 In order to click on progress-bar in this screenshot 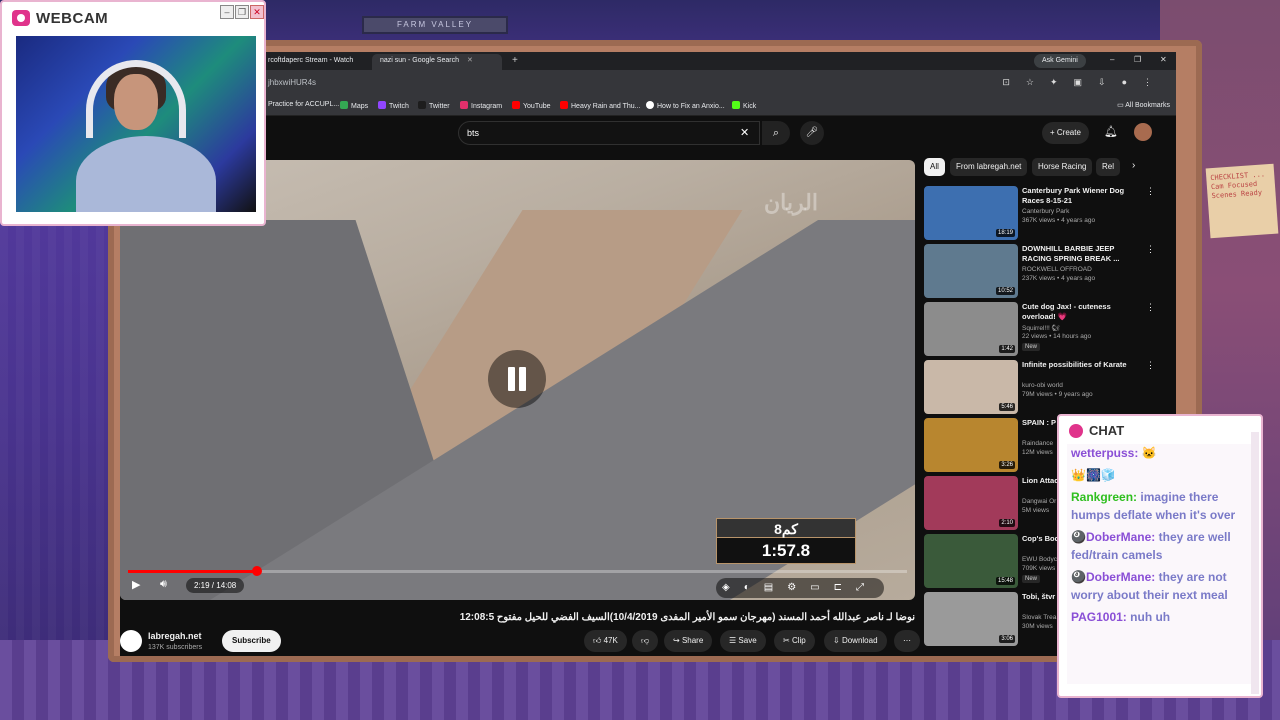, I will do `click(517, 571)`.